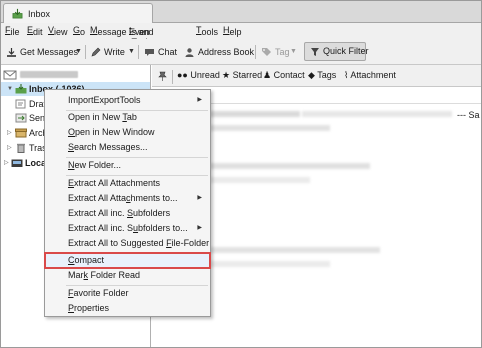  I want to click on write-button: Write, so click(107, 52).